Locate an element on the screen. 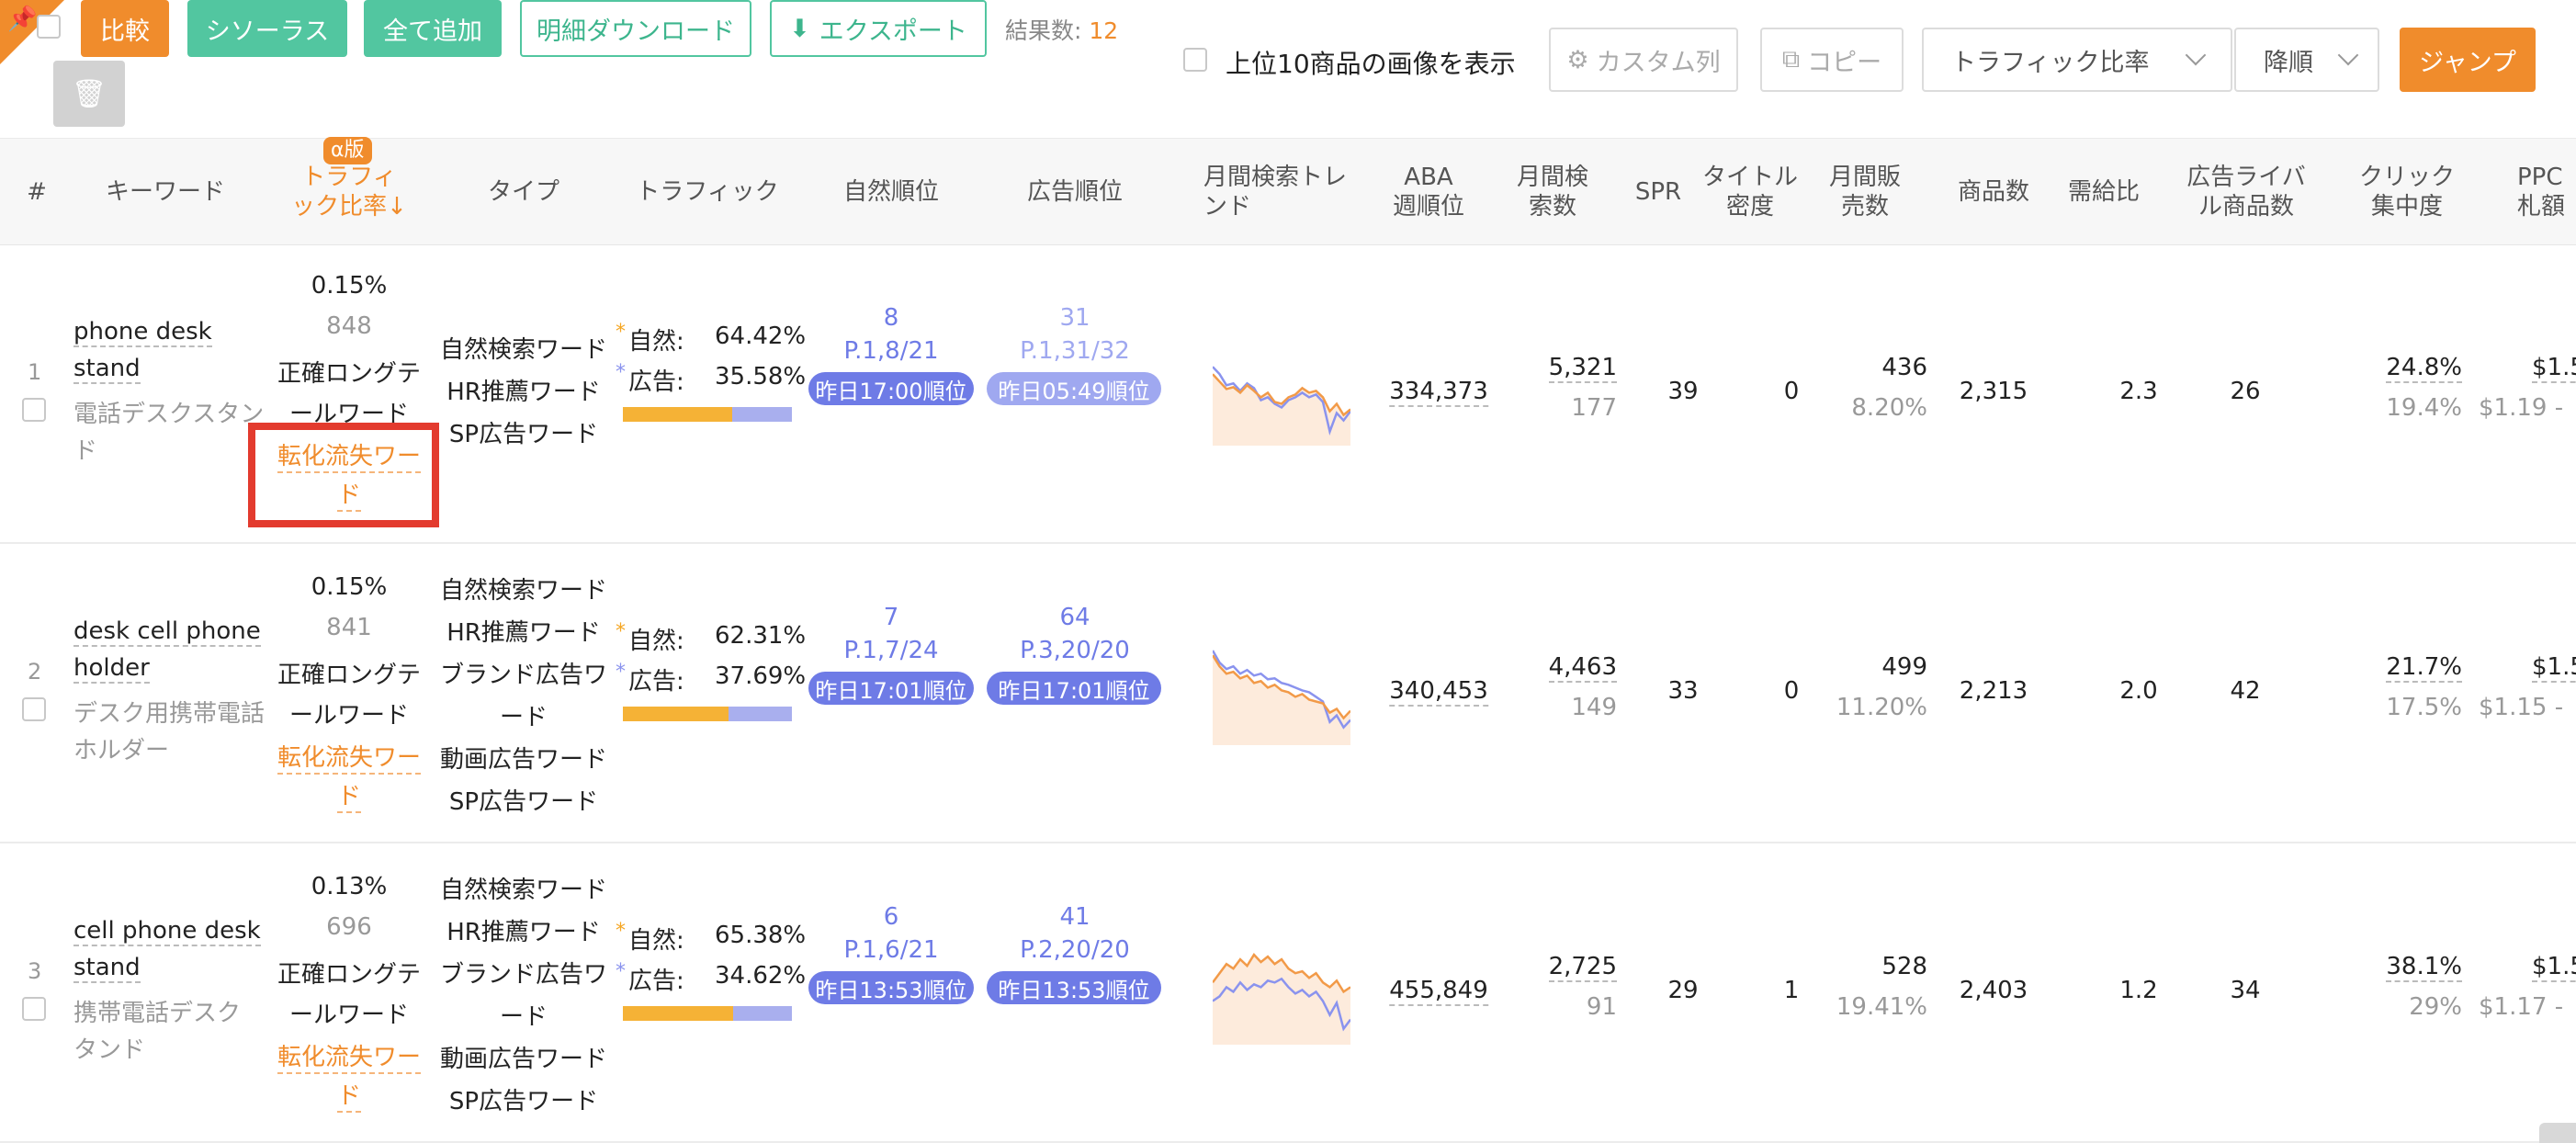 The width and height of the screenshot is (2576, 1143). monthly-search-value: 4,463 is located at coordinates (1582, 668).